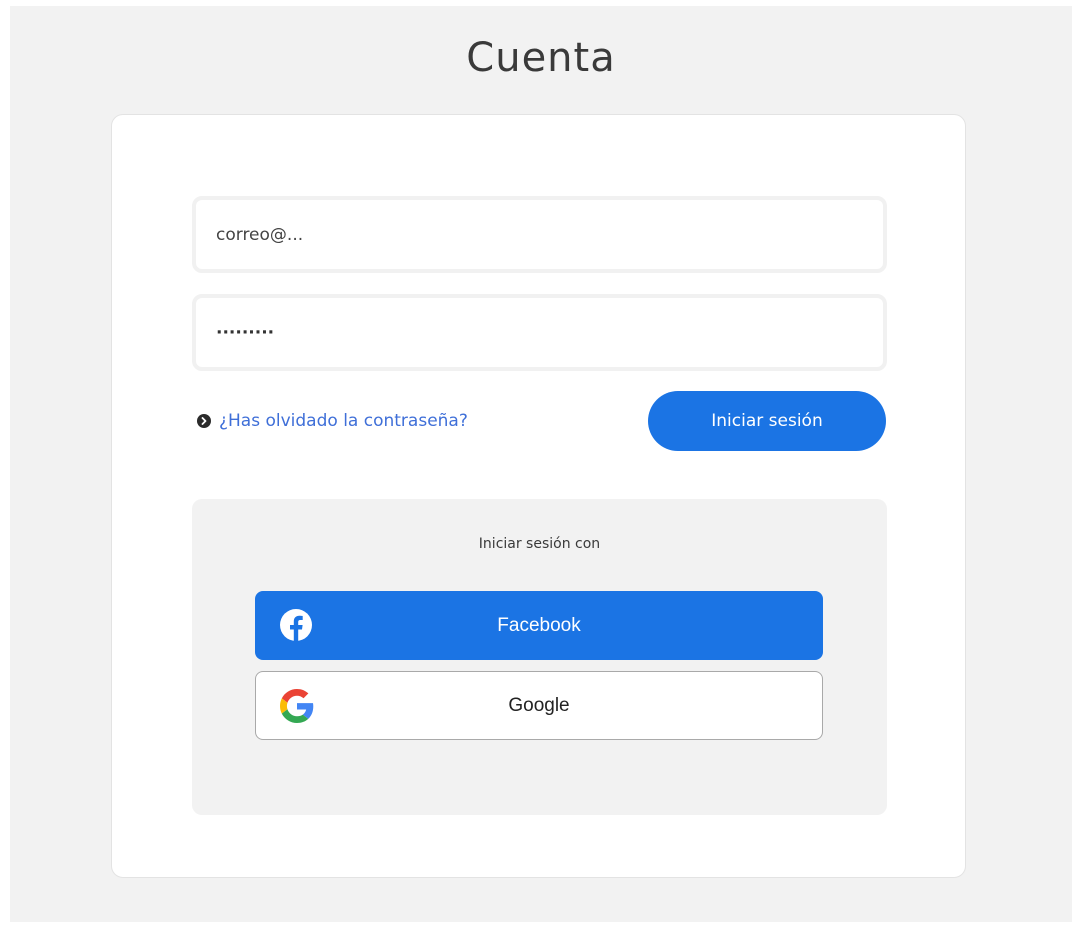 Image resolution: width=1072 pixels, height=925 pixels. What do you see at coordinates (541, 58) in the screenshot?
I see `page-title: Cuenta` at bounding box center [541, 58].